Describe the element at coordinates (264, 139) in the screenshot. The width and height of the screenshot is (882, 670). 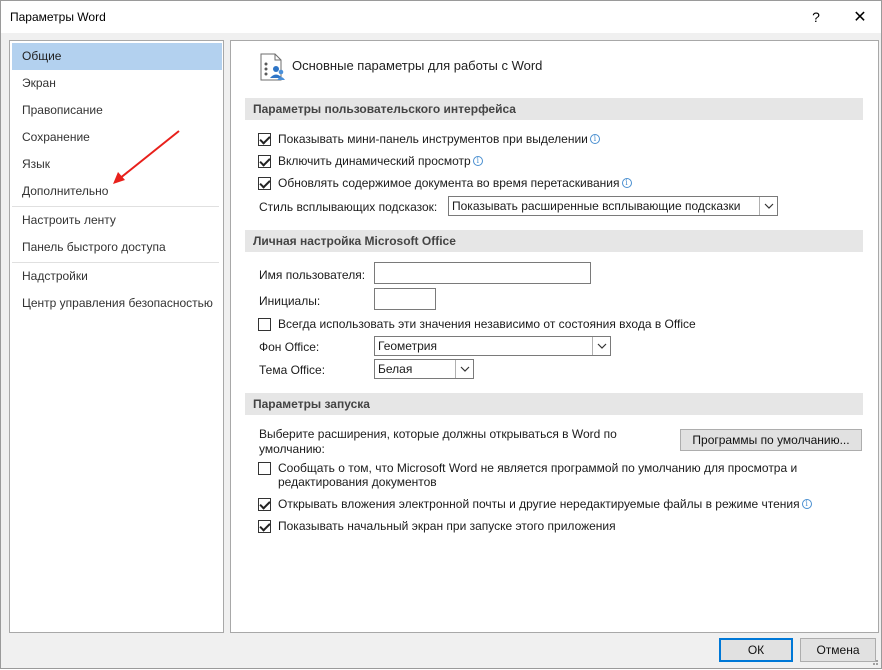
I see `mini-toolbar-checkbox` at that location.